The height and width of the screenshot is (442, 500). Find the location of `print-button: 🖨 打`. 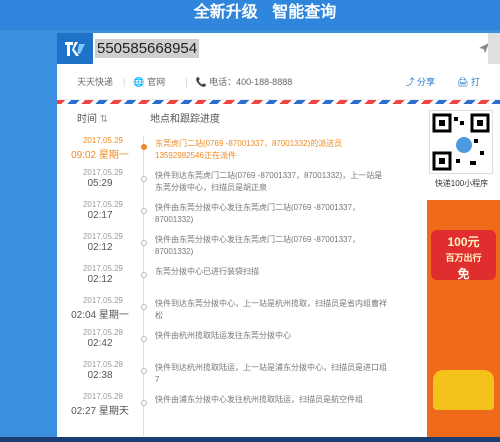

print-button: 🖨 打 is located at coordinates (473, 81).